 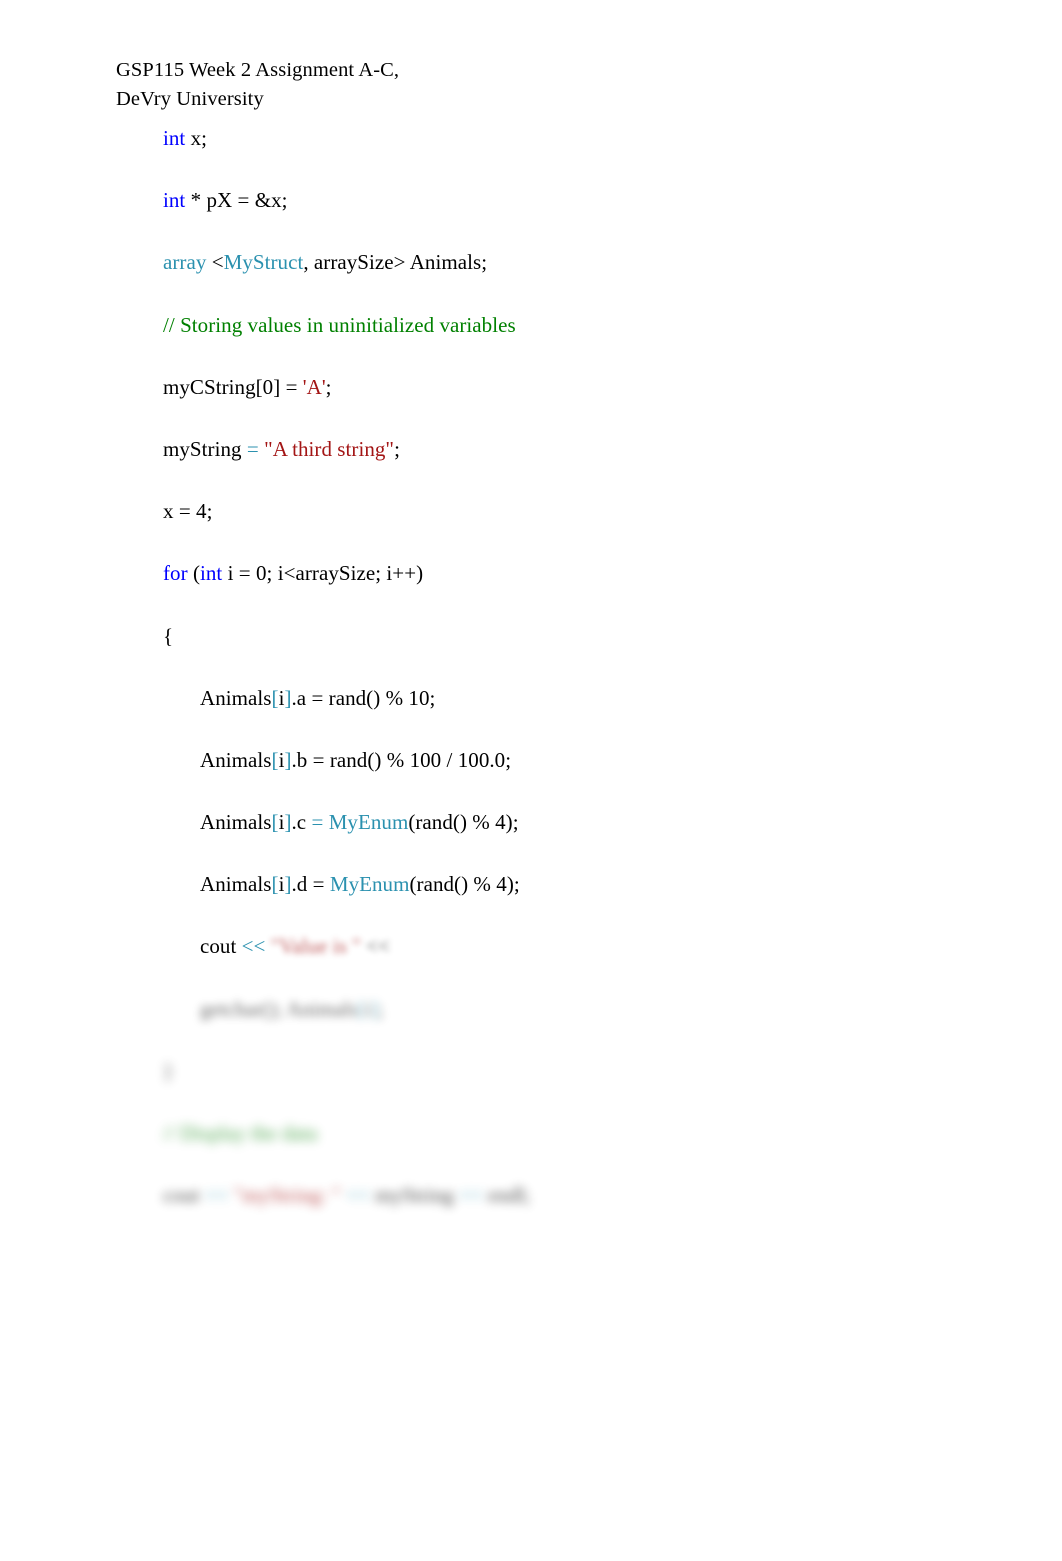 What do you see at coordinates (583, 717) in the screenshot?
I see `code-line-animals-a: Animals[i].a = rand() % 10;` at bounding box center [583, 717].